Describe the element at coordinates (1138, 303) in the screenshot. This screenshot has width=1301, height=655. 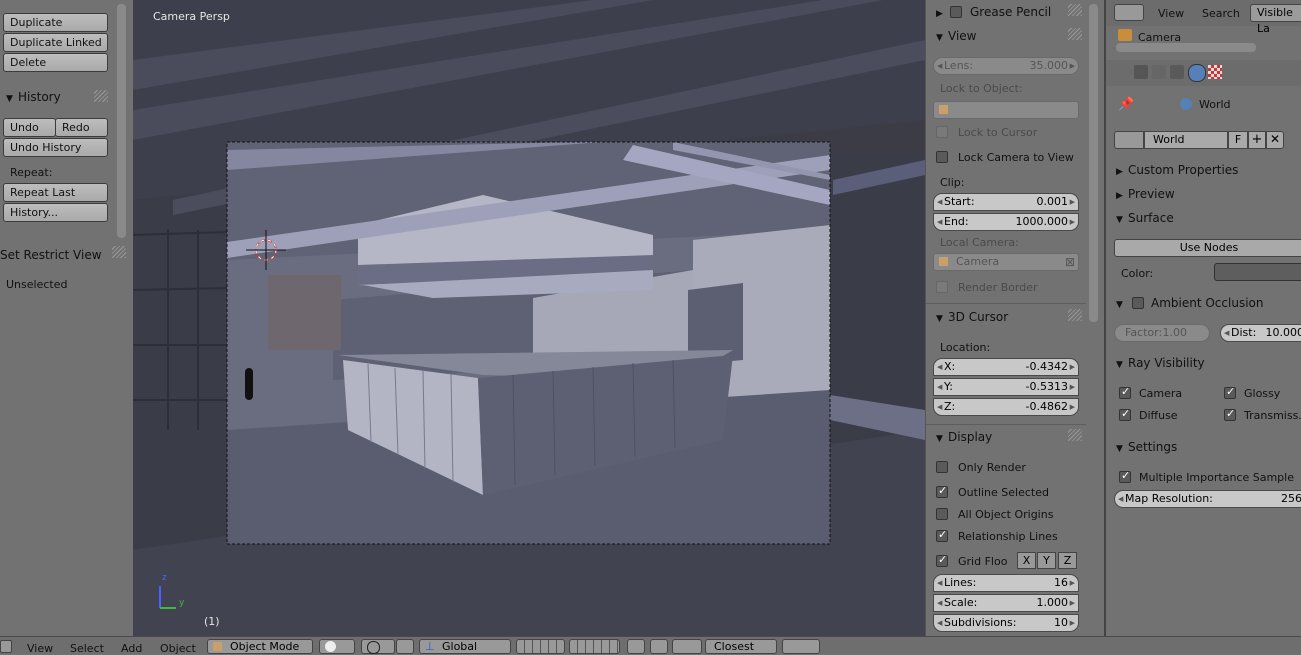
I see `ambient-occlusion-checkbox` at that location.